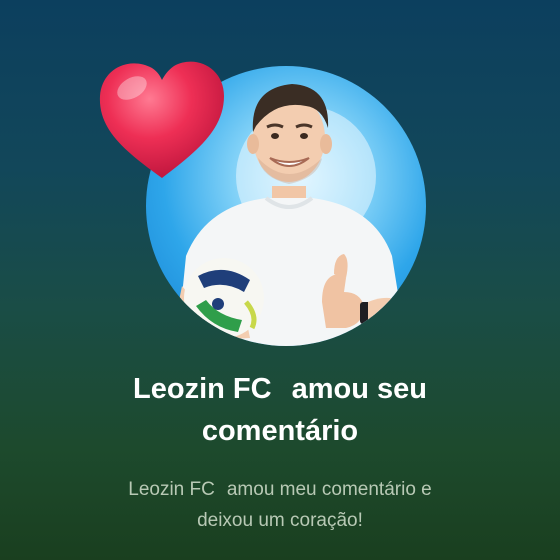  What do you see at coordinates (280, 410) in the screenshot?
I see `notification-headline: Leozin FC amou seu comentário` at bounding box center [280, 410].